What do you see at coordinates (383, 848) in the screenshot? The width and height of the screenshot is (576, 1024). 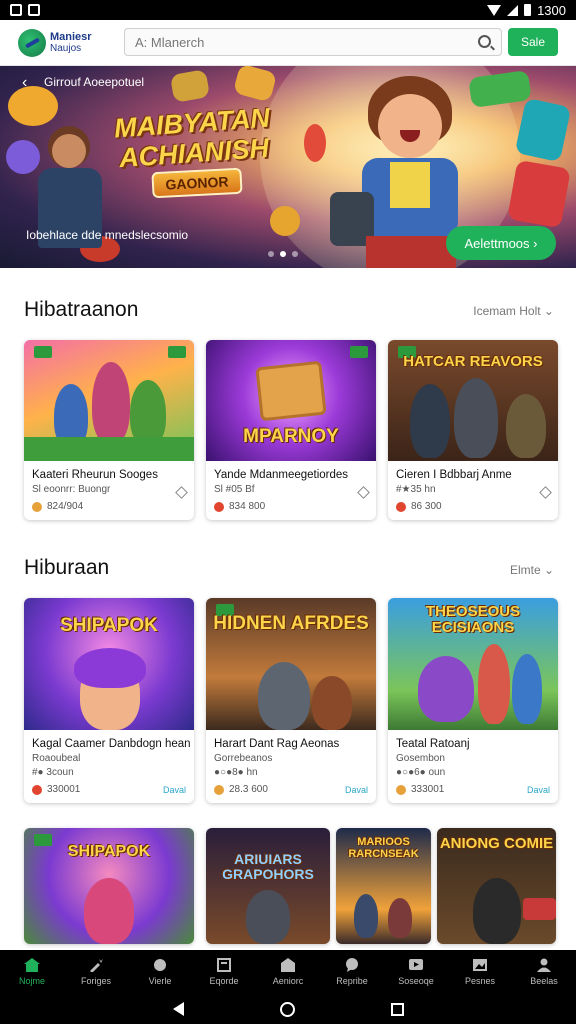 I see `thumb-title: MARIOOS RARCNSEAK` at bounding box center [383, 848].